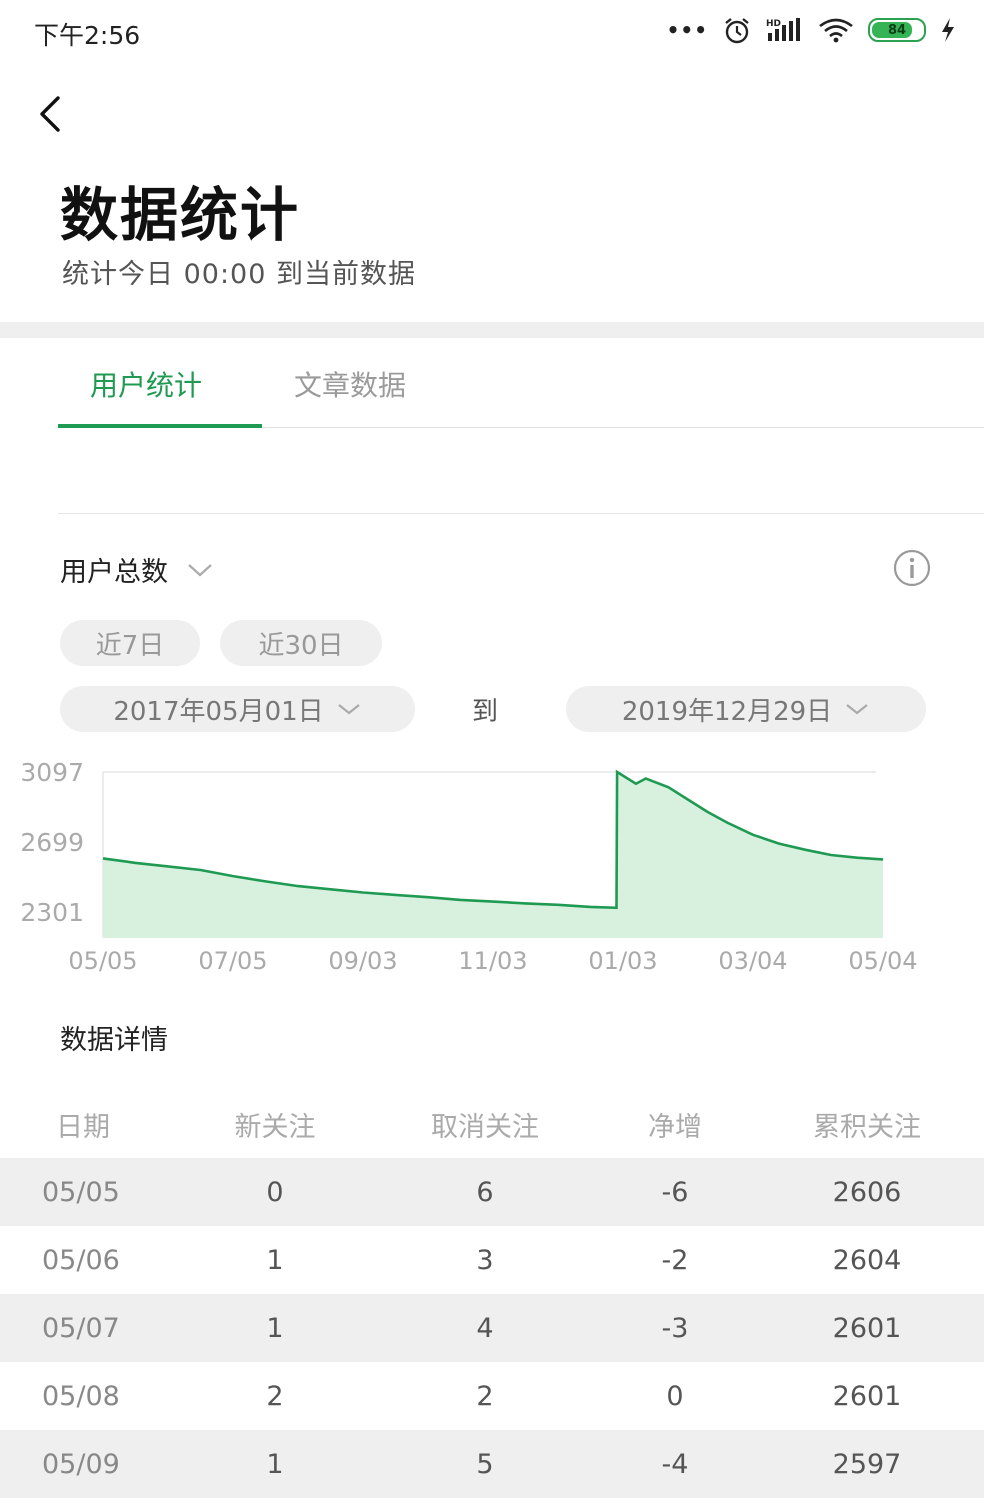 The width and height of the screenshot is (984, 1498). I want to click on tab-article-data: 文章数据, so click(350, 384).